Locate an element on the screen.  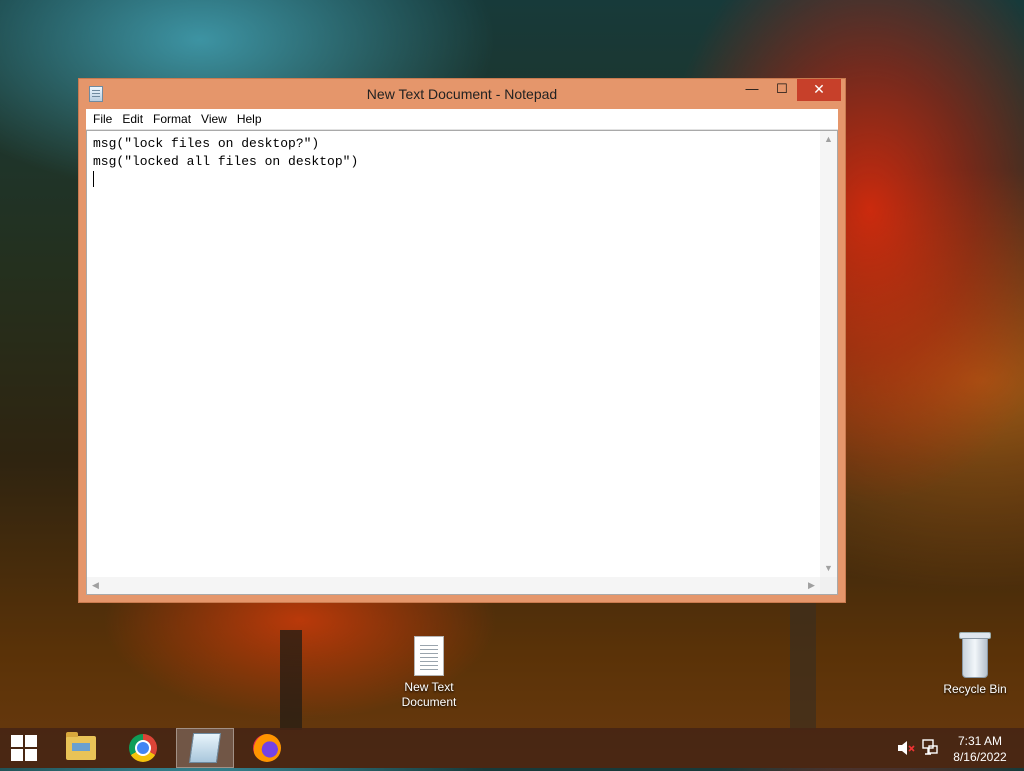
desktop-icon-label: New Text is located at coordinates (429, 687).